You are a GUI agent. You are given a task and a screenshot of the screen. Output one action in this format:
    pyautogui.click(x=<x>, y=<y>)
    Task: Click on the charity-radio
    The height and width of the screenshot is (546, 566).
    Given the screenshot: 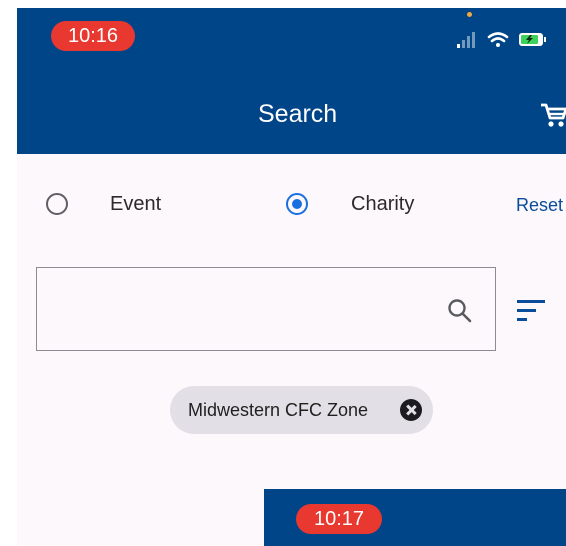 What is the action you would take?
    pyautogui.click(x=297, y=204)
    